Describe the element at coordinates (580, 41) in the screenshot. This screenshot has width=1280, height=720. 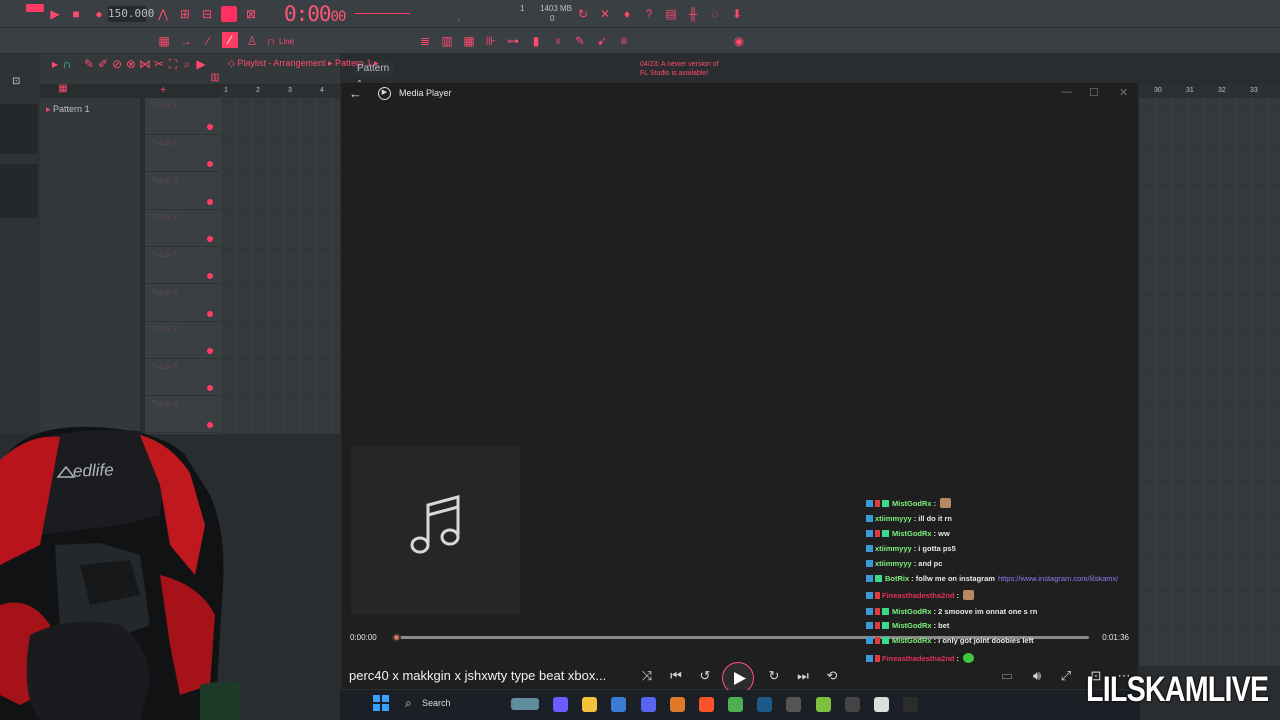
I see `tools-icon: ✎` at that location.